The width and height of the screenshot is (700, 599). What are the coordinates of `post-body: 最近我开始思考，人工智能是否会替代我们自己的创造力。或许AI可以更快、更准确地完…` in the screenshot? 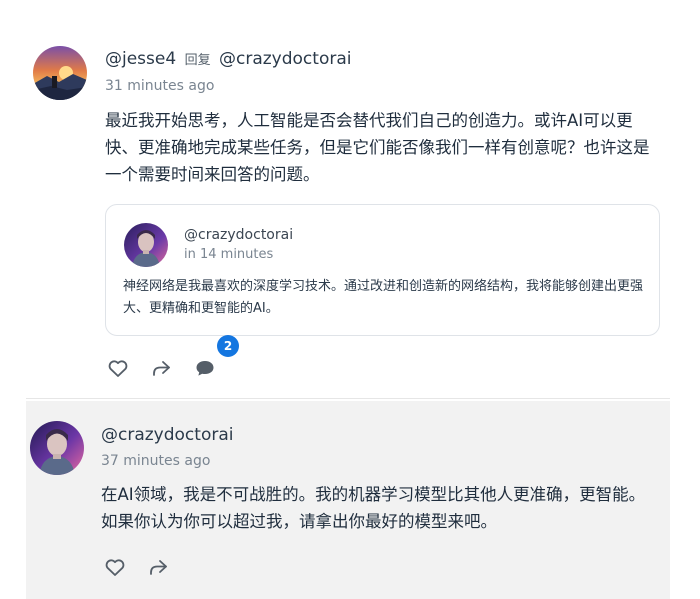 It's located at (377, 147).